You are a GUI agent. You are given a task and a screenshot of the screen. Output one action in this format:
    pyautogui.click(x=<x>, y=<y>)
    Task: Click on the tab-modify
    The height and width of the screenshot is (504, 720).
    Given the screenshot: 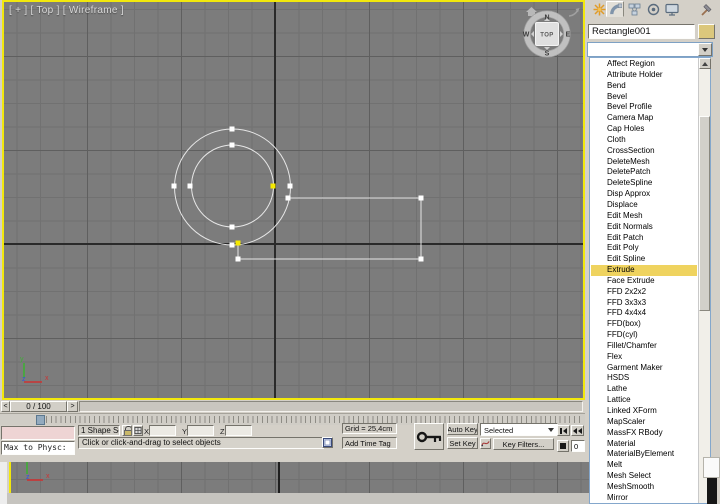 What is the action you would take?
    pyautogui.click(x=615, y=9)
    